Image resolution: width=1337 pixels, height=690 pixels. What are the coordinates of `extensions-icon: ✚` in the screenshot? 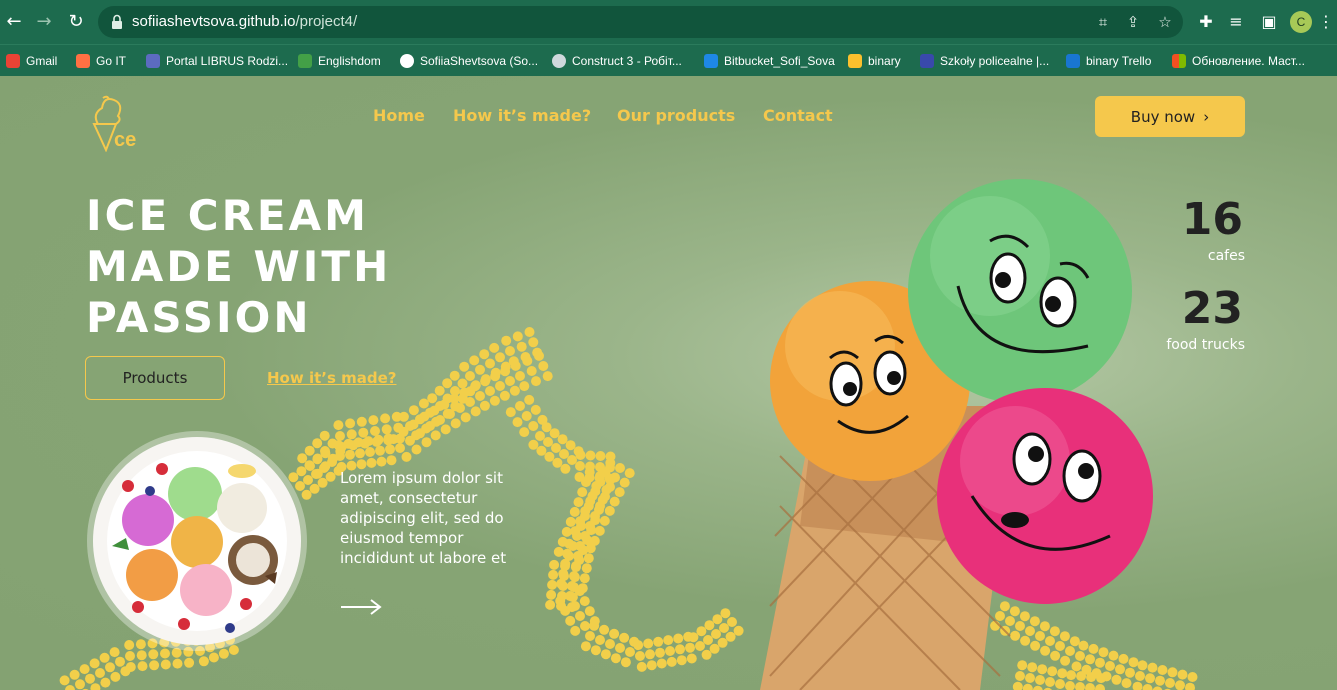 It's located at (1206, 22).